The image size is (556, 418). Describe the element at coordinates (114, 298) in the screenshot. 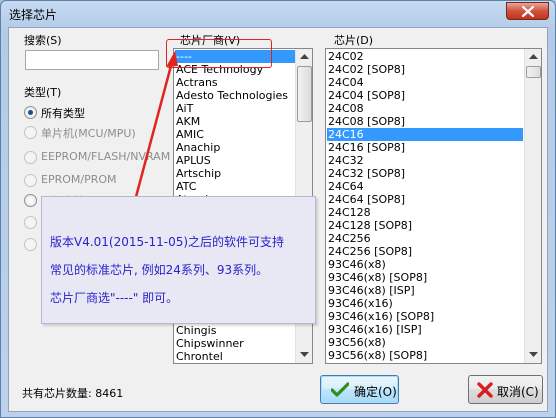

I see `note-line-3: 芯片厂商选"----" 即可。` at that location.